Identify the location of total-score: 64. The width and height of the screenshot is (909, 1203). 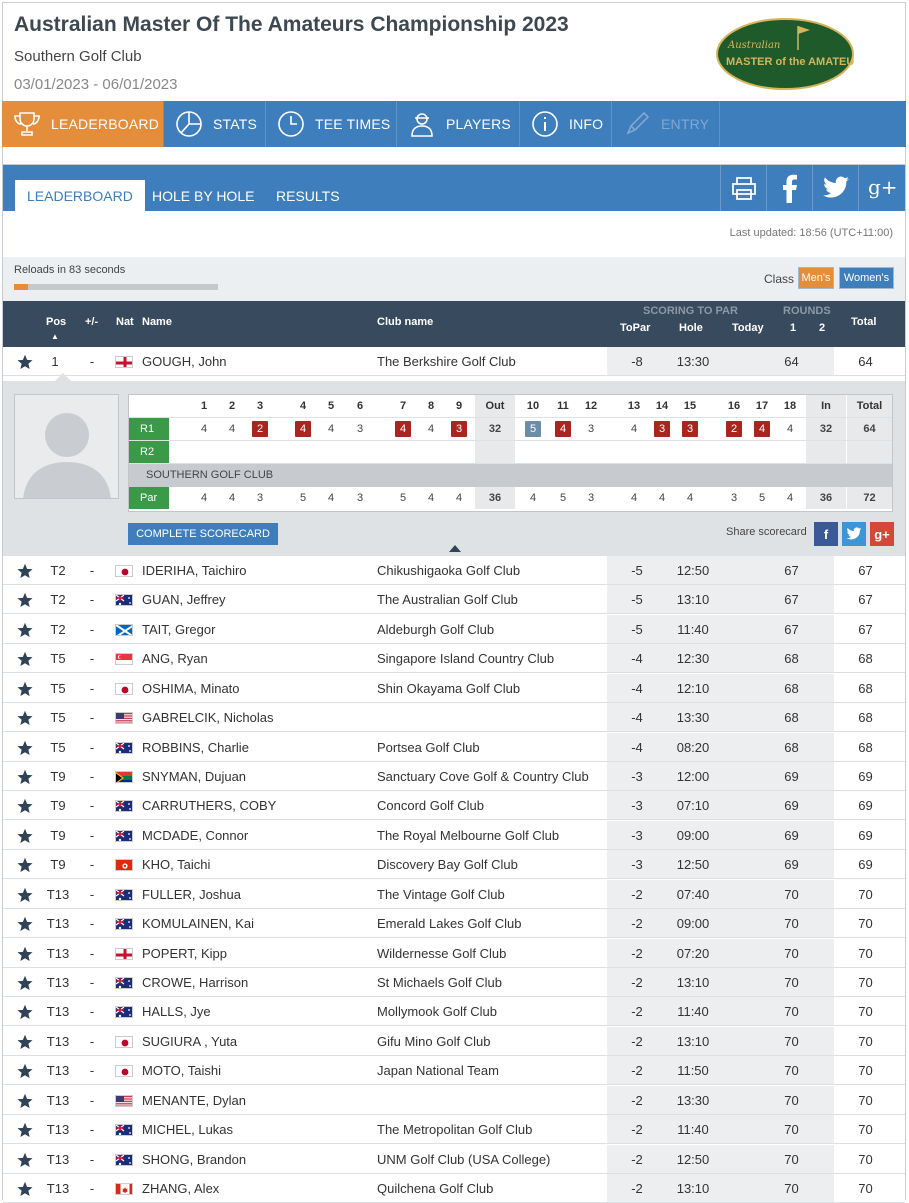
(869, 429).